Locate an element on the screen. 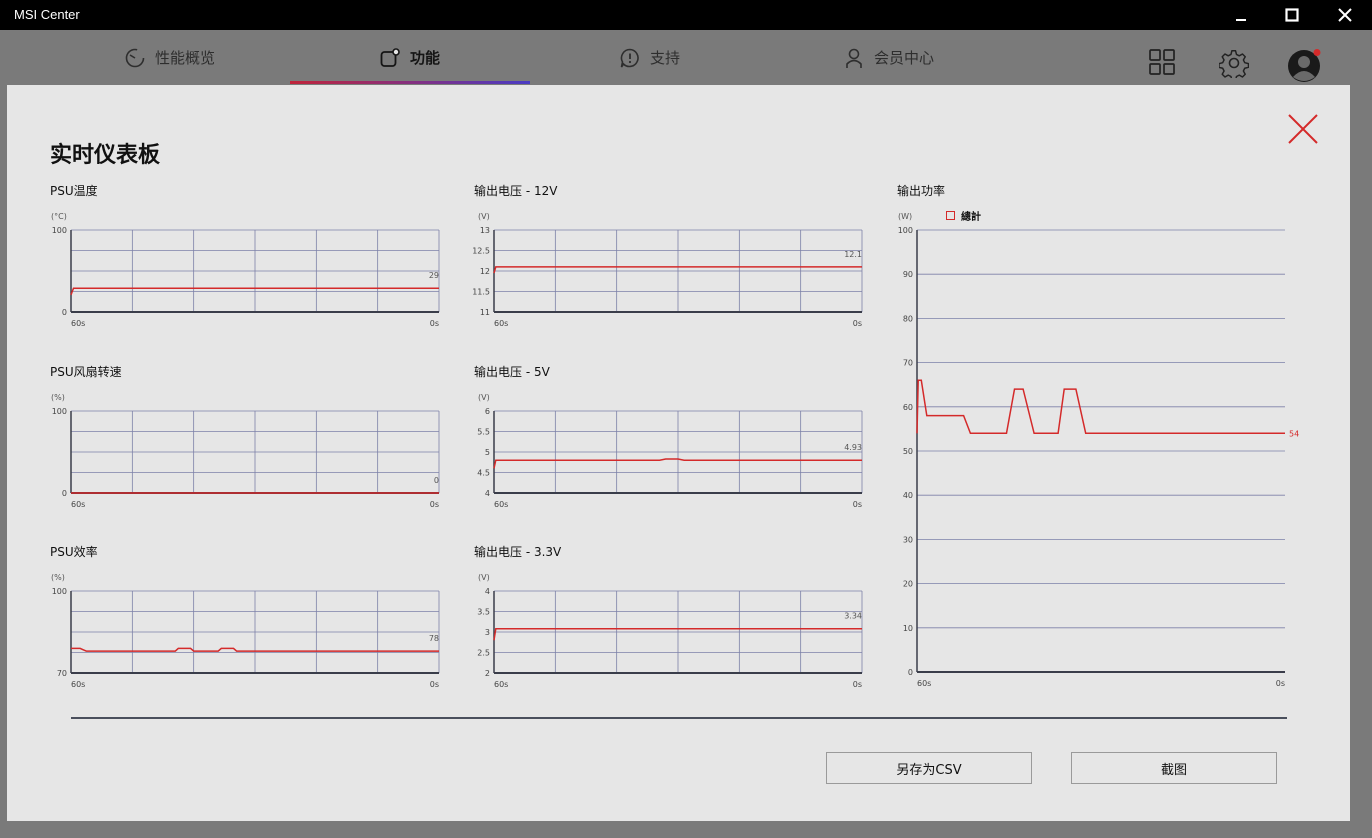  unit-psu-fan: (%) is located at coordinates (58, 397).